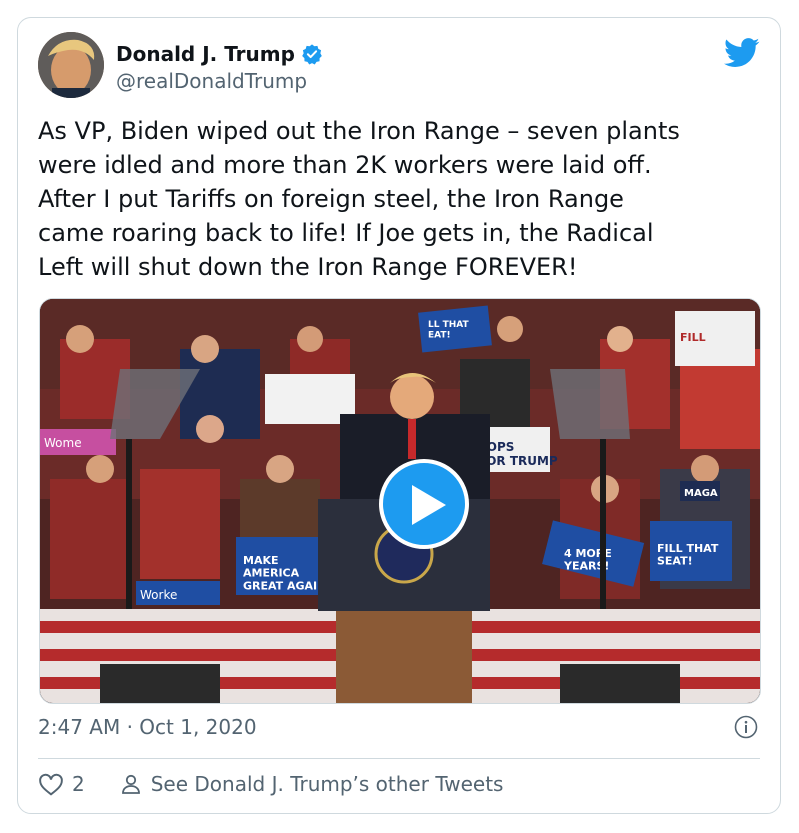 This screenshot has width=799, height=833. Describe the element at coordinates (71, 65) in the screenshot. I see `avatar` at that location.